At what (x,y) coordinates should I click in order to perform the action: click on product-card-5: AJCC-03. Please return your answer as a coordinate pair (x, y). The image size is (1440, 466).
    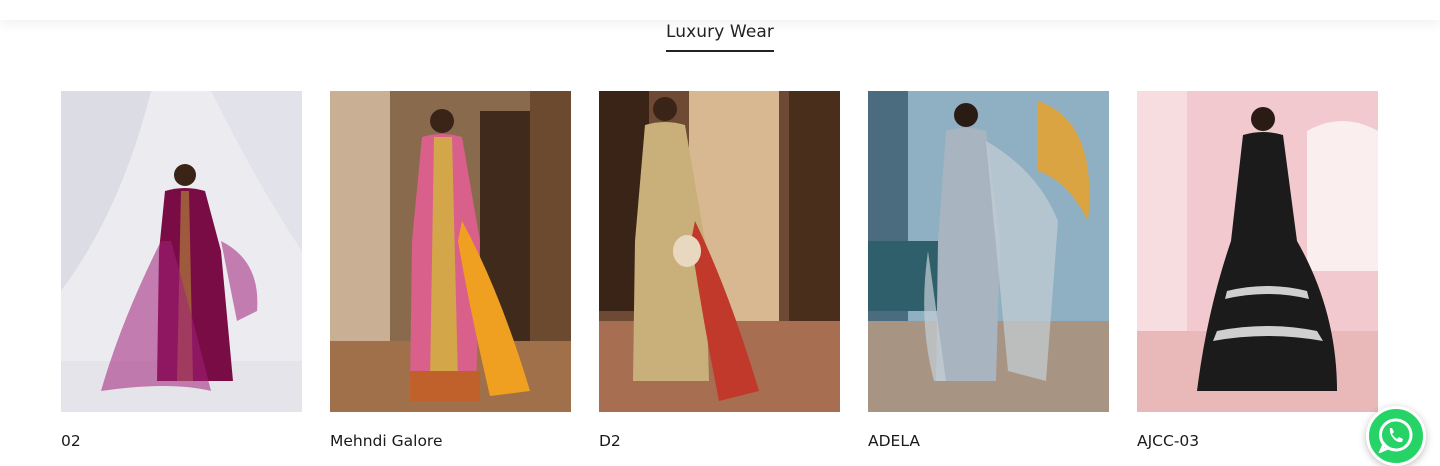
    Looking at the image, I should click on (1257, 270).